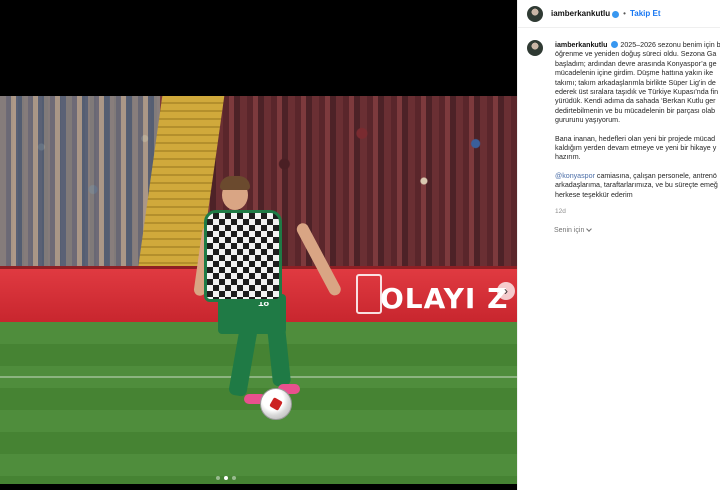 The image size is (720, 490). What do you see at coordinates (318, 259) in the screenshot?
I see `player-arm-right` at bounding box center [318, 259].